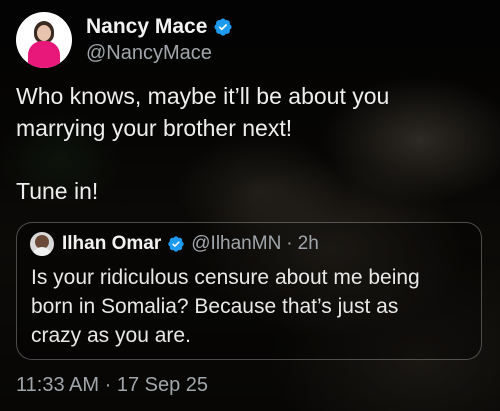 Image resolution: width=500 pixels, height=411 pixels. Describe the element at coordinates (42, 244) in the screenshot. I see `quoted-author-avatar` at that location.